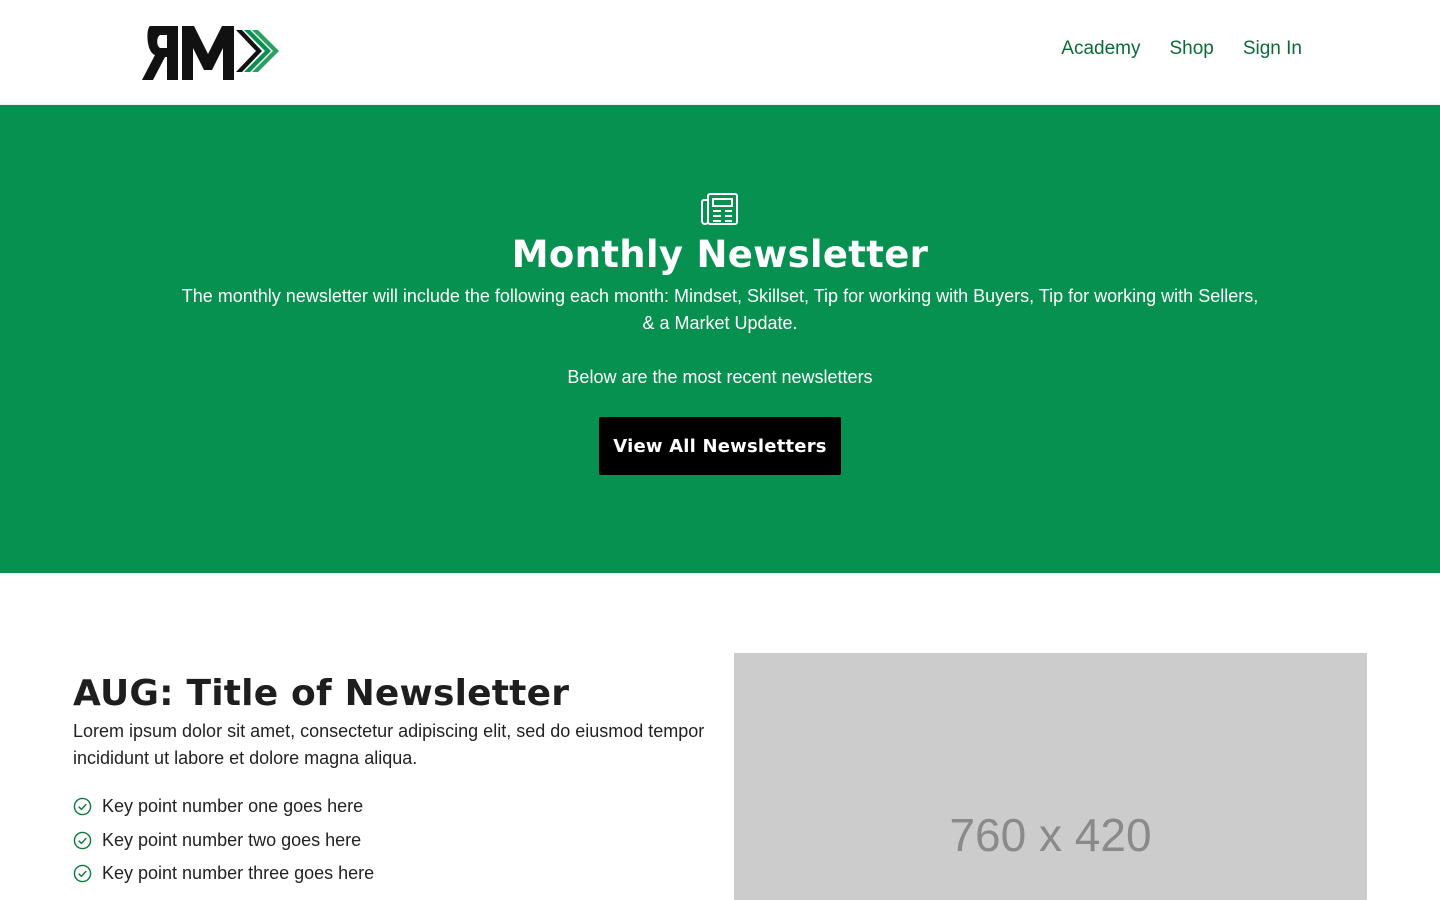 The width and height of the screenshot is (1440, 900). What do you see at coordinates (232, 839) in the screenshot?
I see `key-point-text: Key point number two goes here` at bounding box center [232, 839].